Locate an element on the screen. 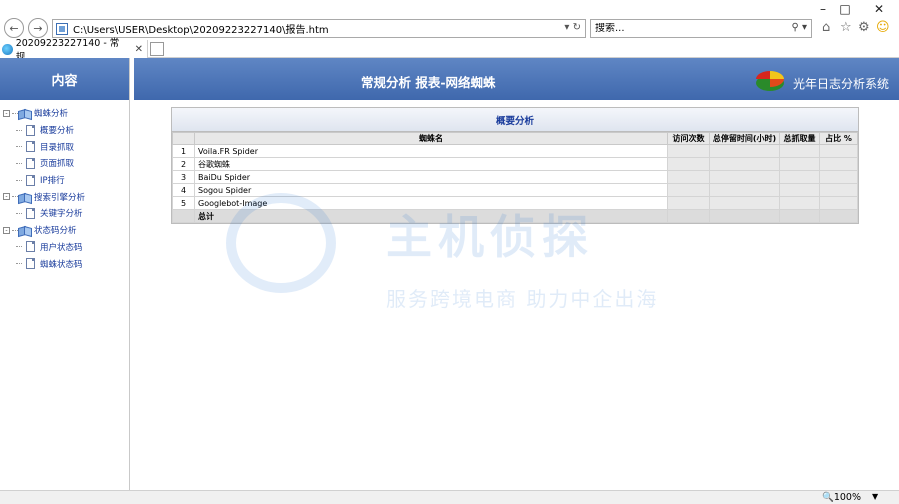 The width and height of the screenshot is (899, 504). tree-label: 关键字分析 is located at coordinates (61, 214).